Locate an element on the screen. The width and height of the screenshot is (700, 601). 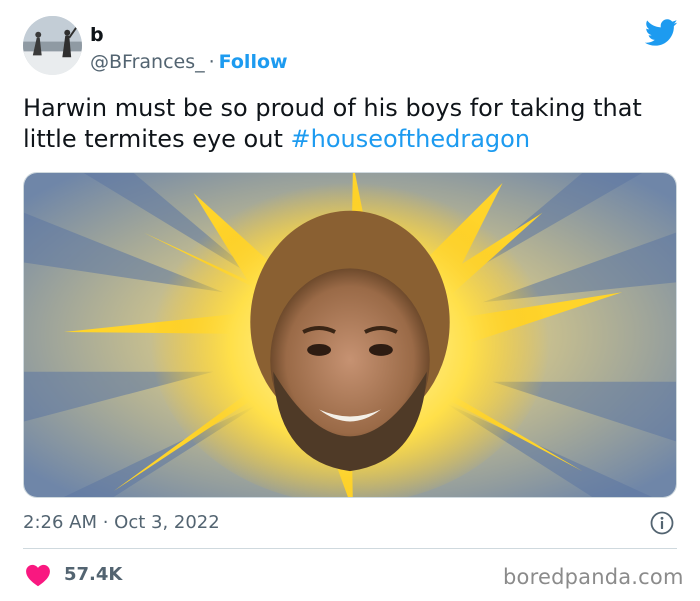
twitter-bird-icon is located at coordinates (661, 33).